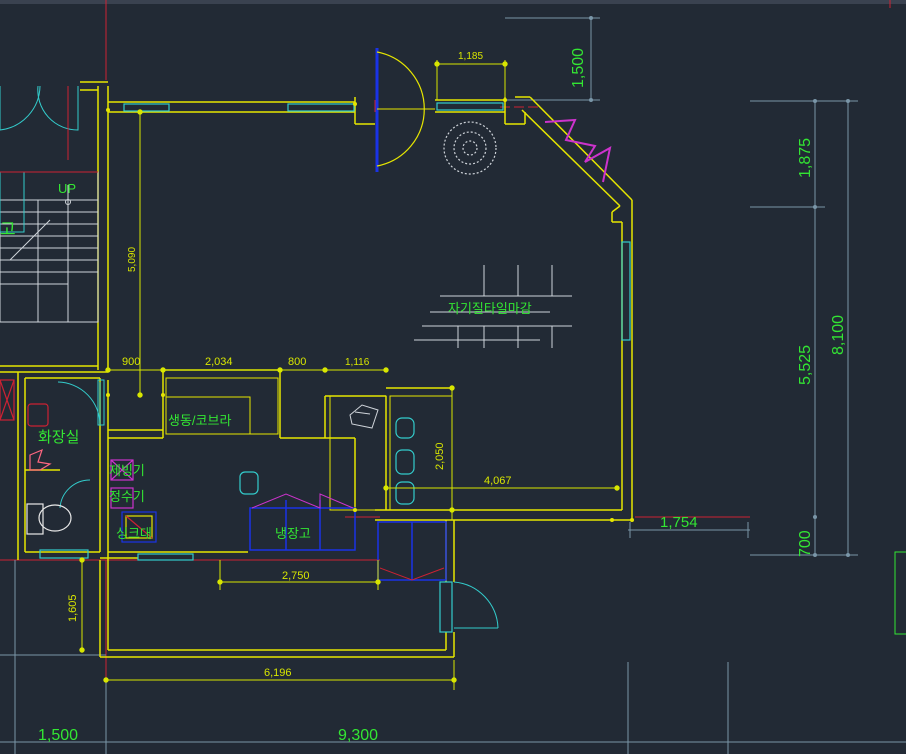  I want to click on stair-room-label: 고, so click(8, 229).